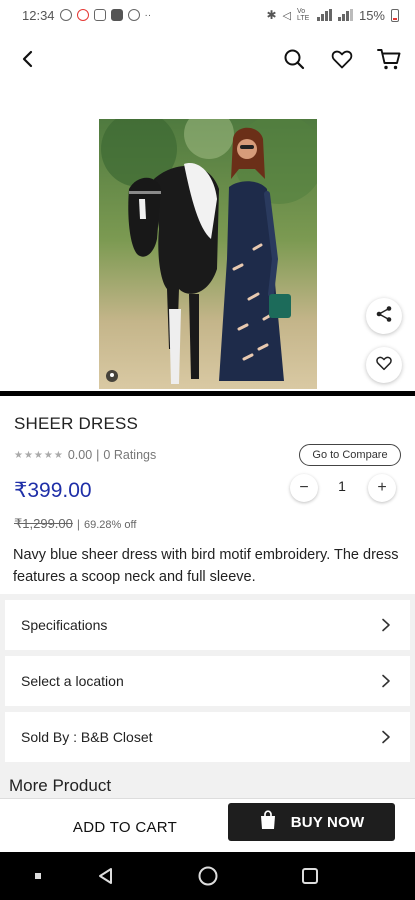 This screenshot has height=900, width=415. I want to click on select-location-label: Select a location, so click(72, 681).